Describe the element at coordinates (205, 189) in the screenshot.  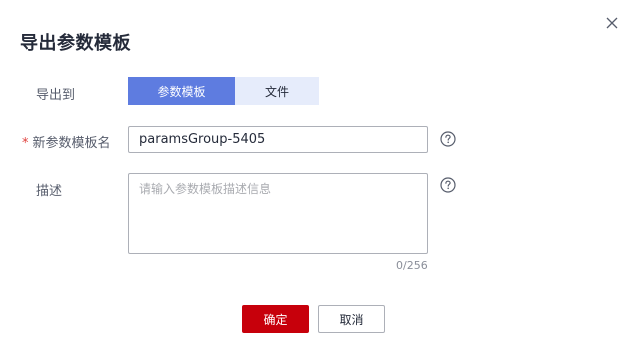
I see `description-placeholder: 请输入参数模板描述信息` at that location.